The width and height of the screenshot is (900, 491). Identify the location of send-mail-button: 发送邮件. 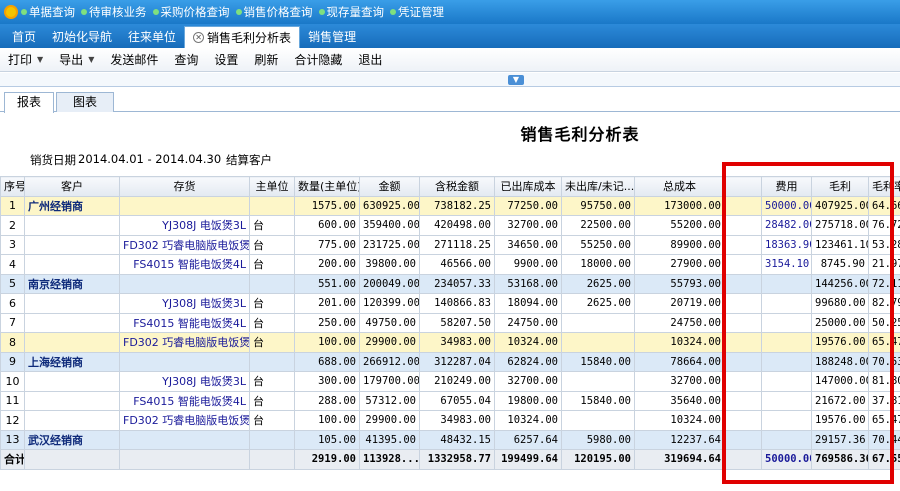
(134, 59).